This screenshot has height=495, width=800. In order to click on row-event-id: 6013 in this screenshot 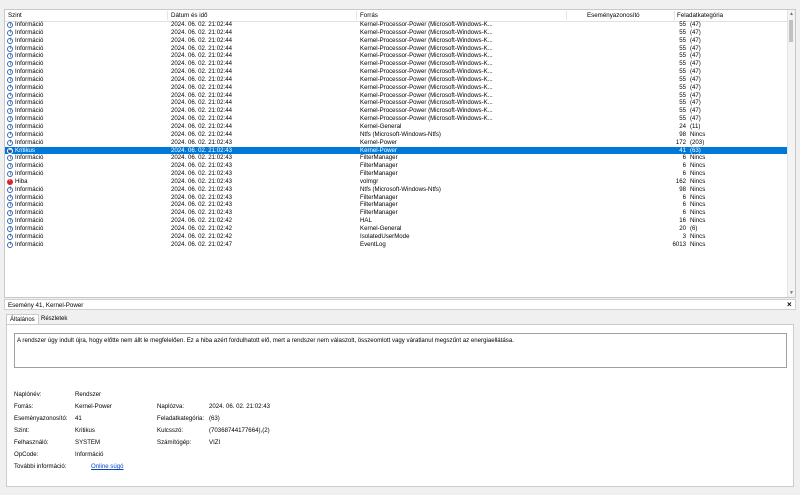, I will do `click(679, 244)`.